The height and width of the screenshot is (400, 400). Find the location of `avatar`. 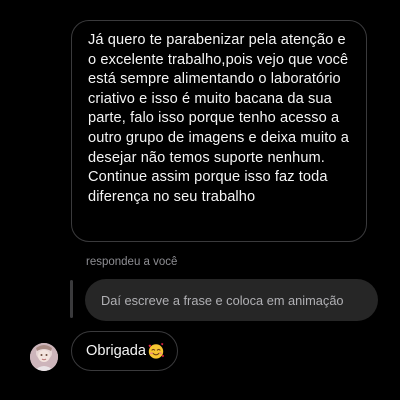

avatar is located at coordinates (44, 357).